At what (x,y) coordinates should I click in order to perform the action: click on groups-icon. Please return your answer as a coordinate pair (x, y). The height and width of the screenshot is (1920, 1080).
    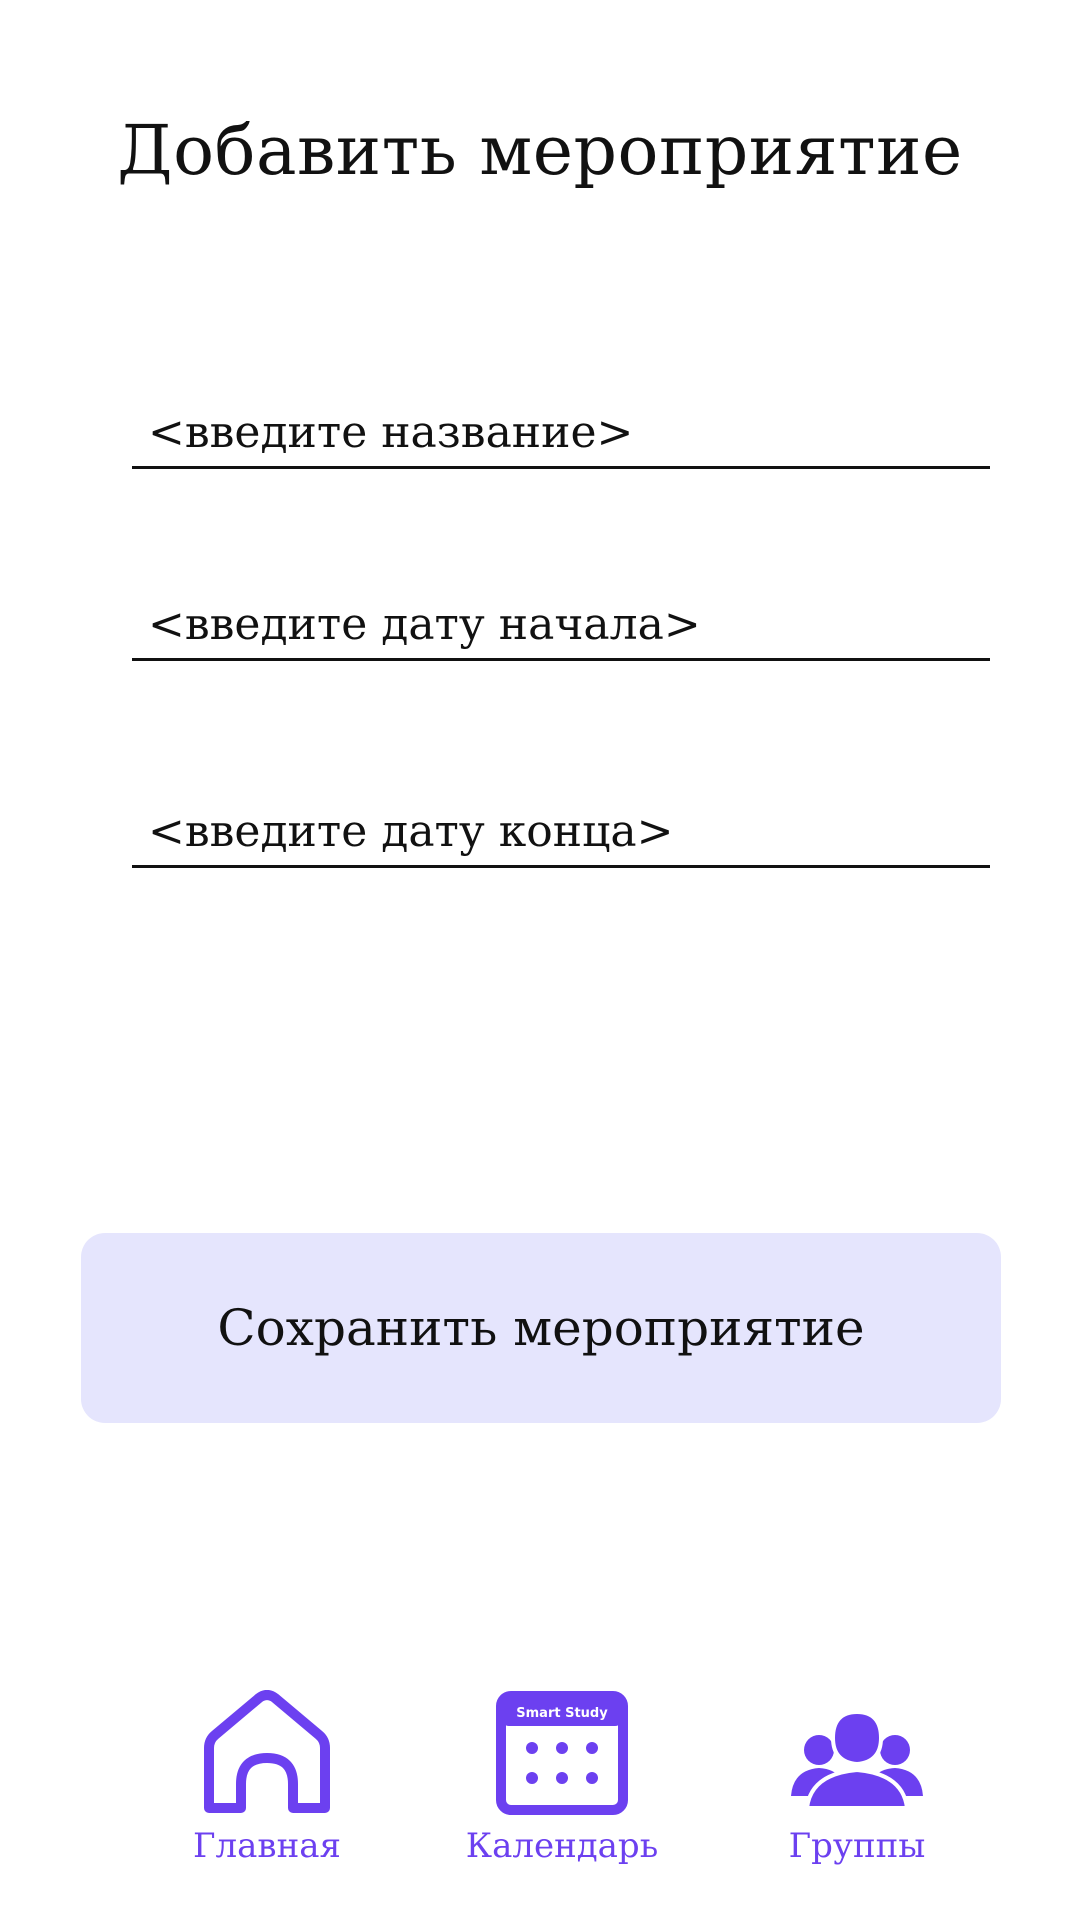
    Looking at the image, I should click on (857, 1759).